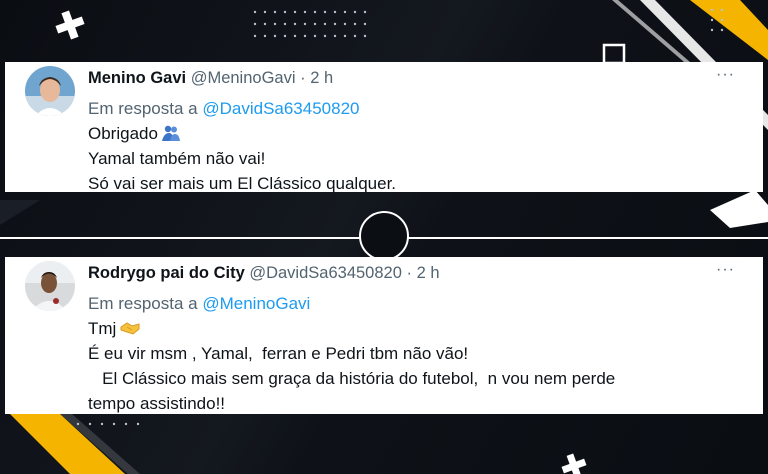 The image size is (768, 474). I want to click on display-name: Rodrygo pai do City, so click(166, 273).